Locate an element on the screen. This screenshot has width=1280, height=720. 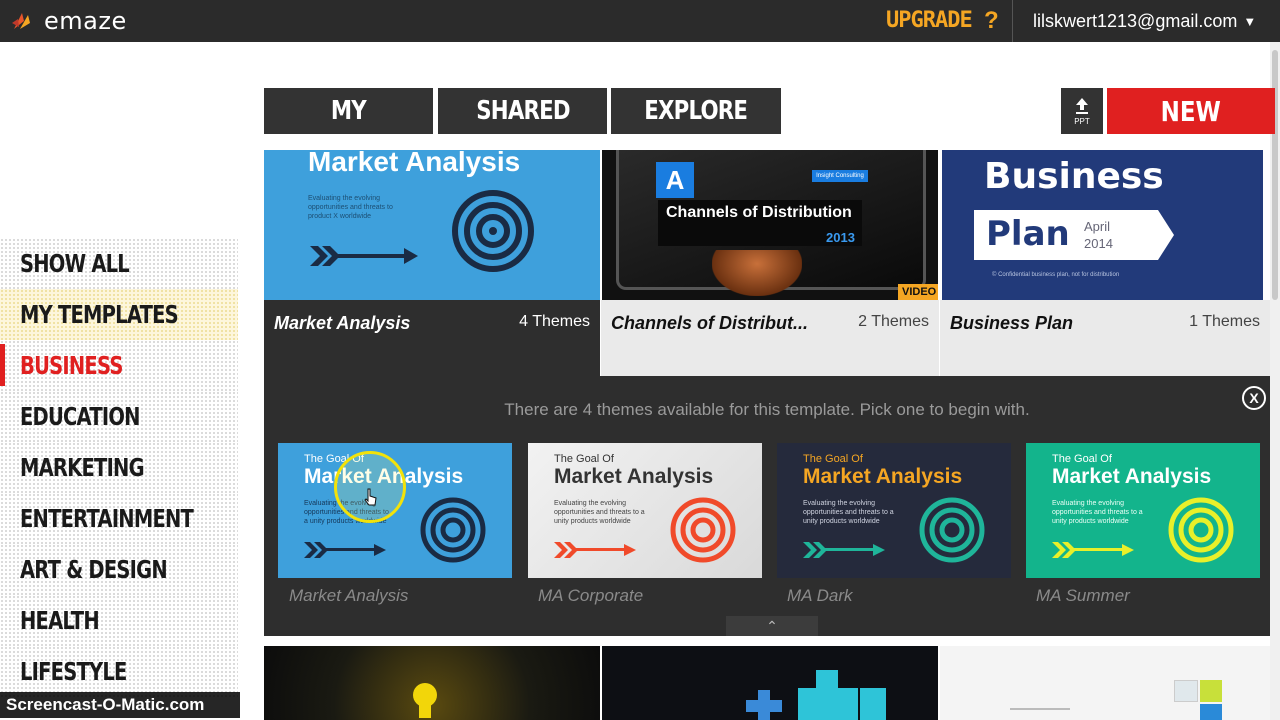
emaze-logo: emaze is located at coordinates (68, 21).